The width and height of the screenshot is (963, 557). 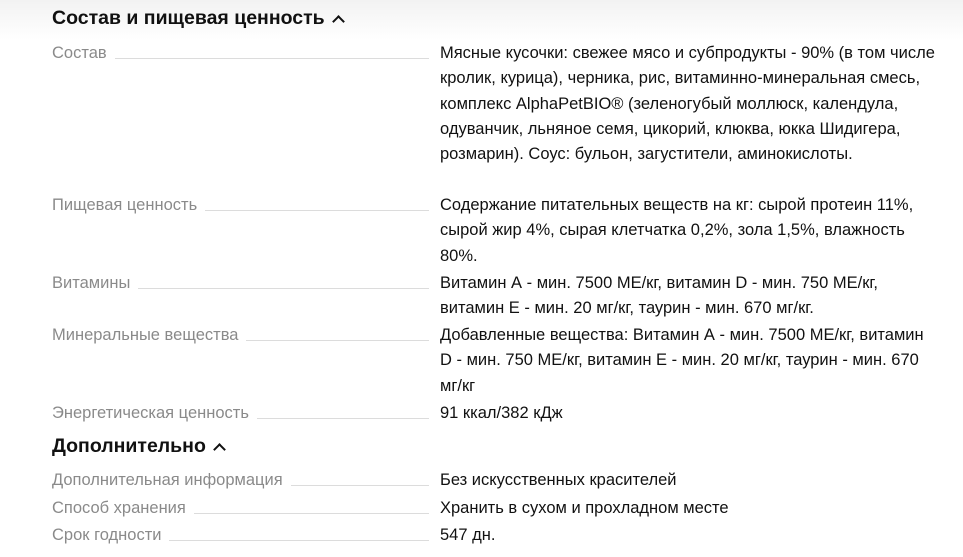 What do you see at coordinates (240, 205) in the screenshot?
I see `spec-label-wrap: Пищевая ценность` at bounding box center [240, 205].